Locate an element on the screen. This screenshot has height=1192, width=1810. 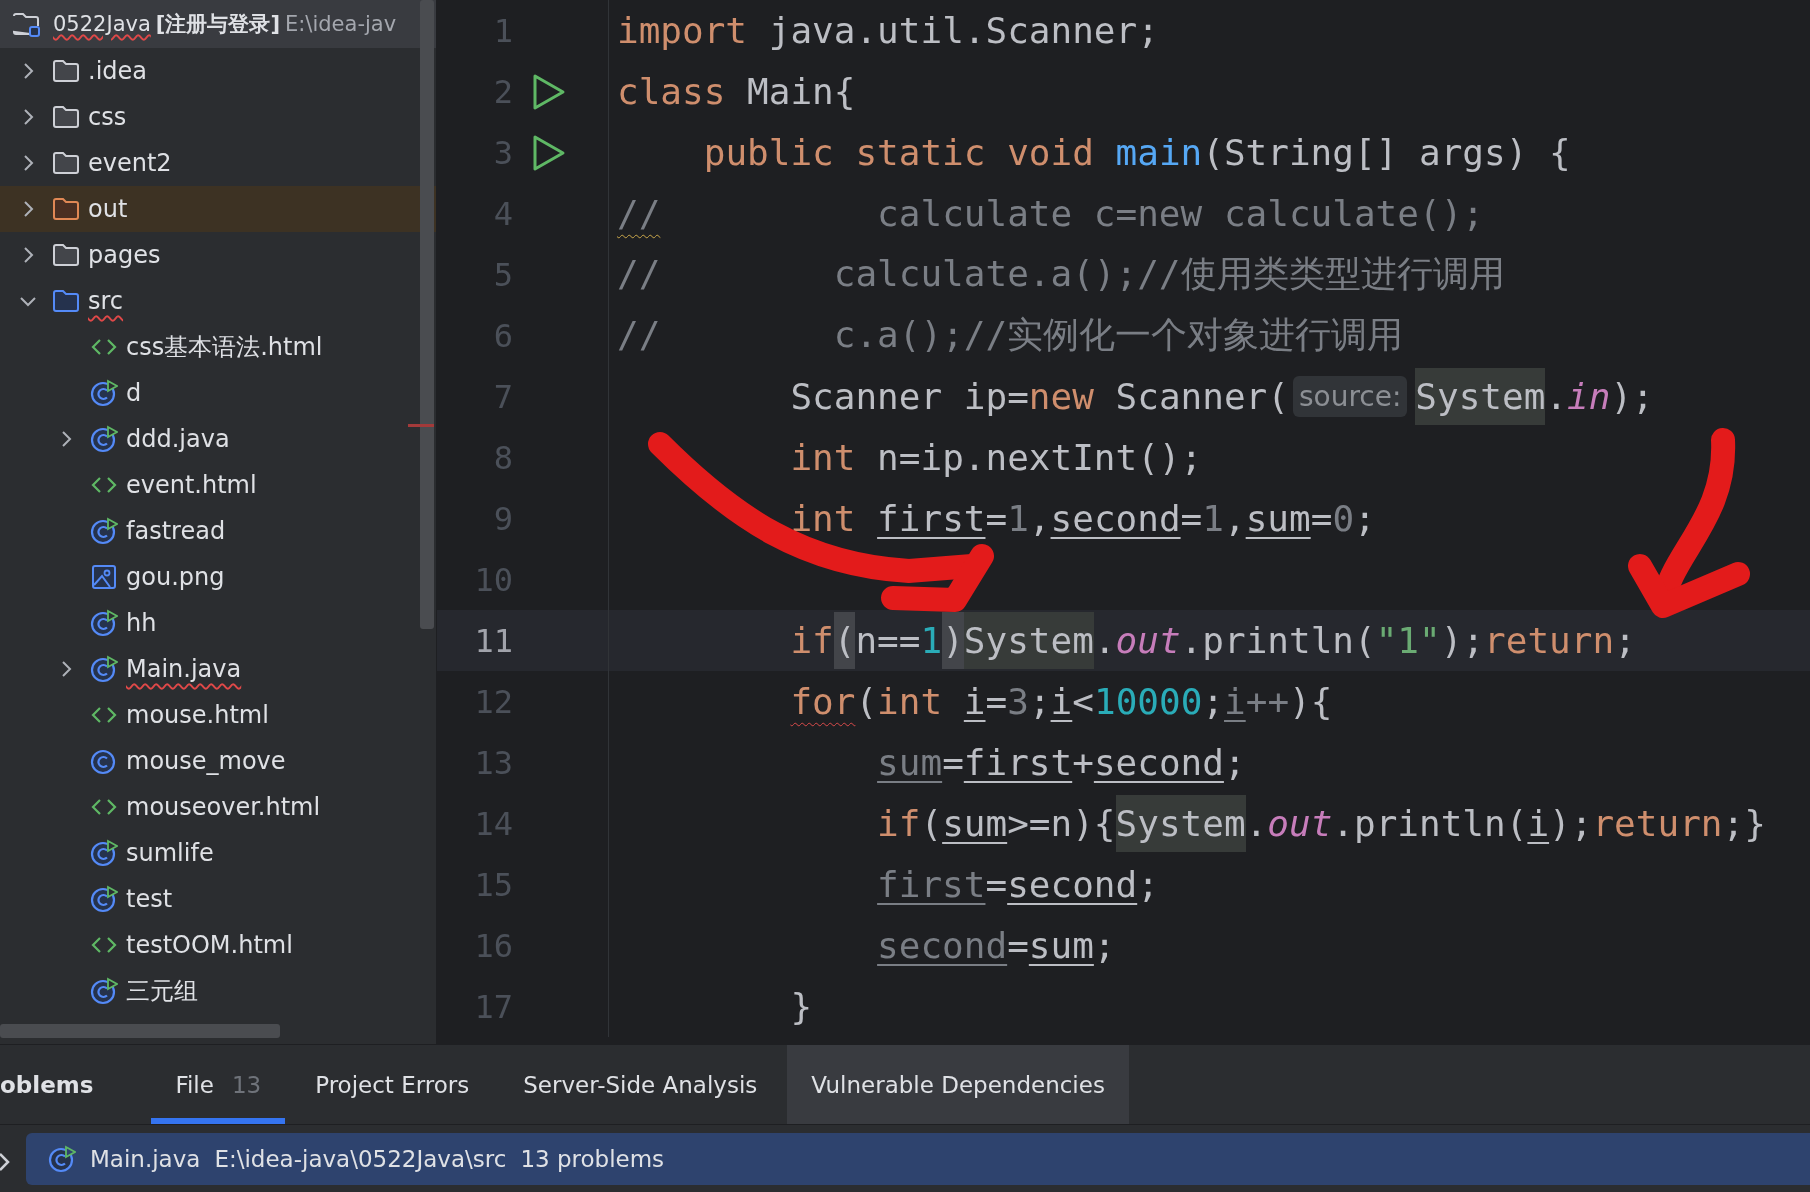
tree-item-label: out is located at coordinates (108, 209).